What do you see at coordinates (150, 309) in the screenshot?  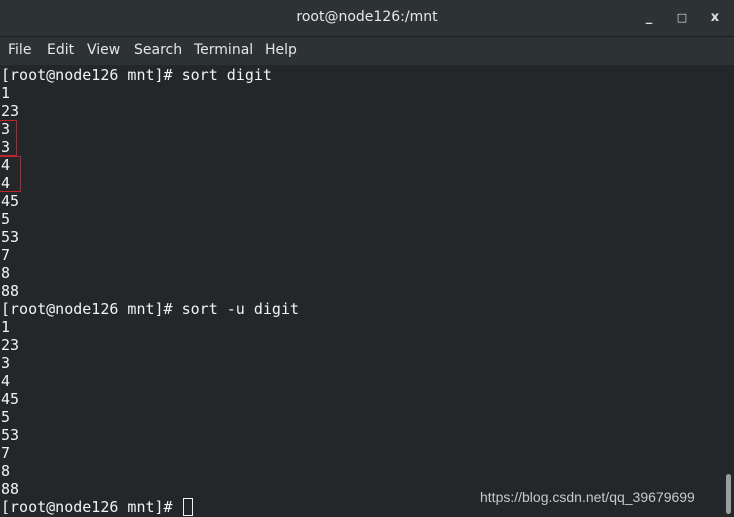 I see `line-text: [root@node126 mnt]# sort -u digit` at bounding box center [150, 309].